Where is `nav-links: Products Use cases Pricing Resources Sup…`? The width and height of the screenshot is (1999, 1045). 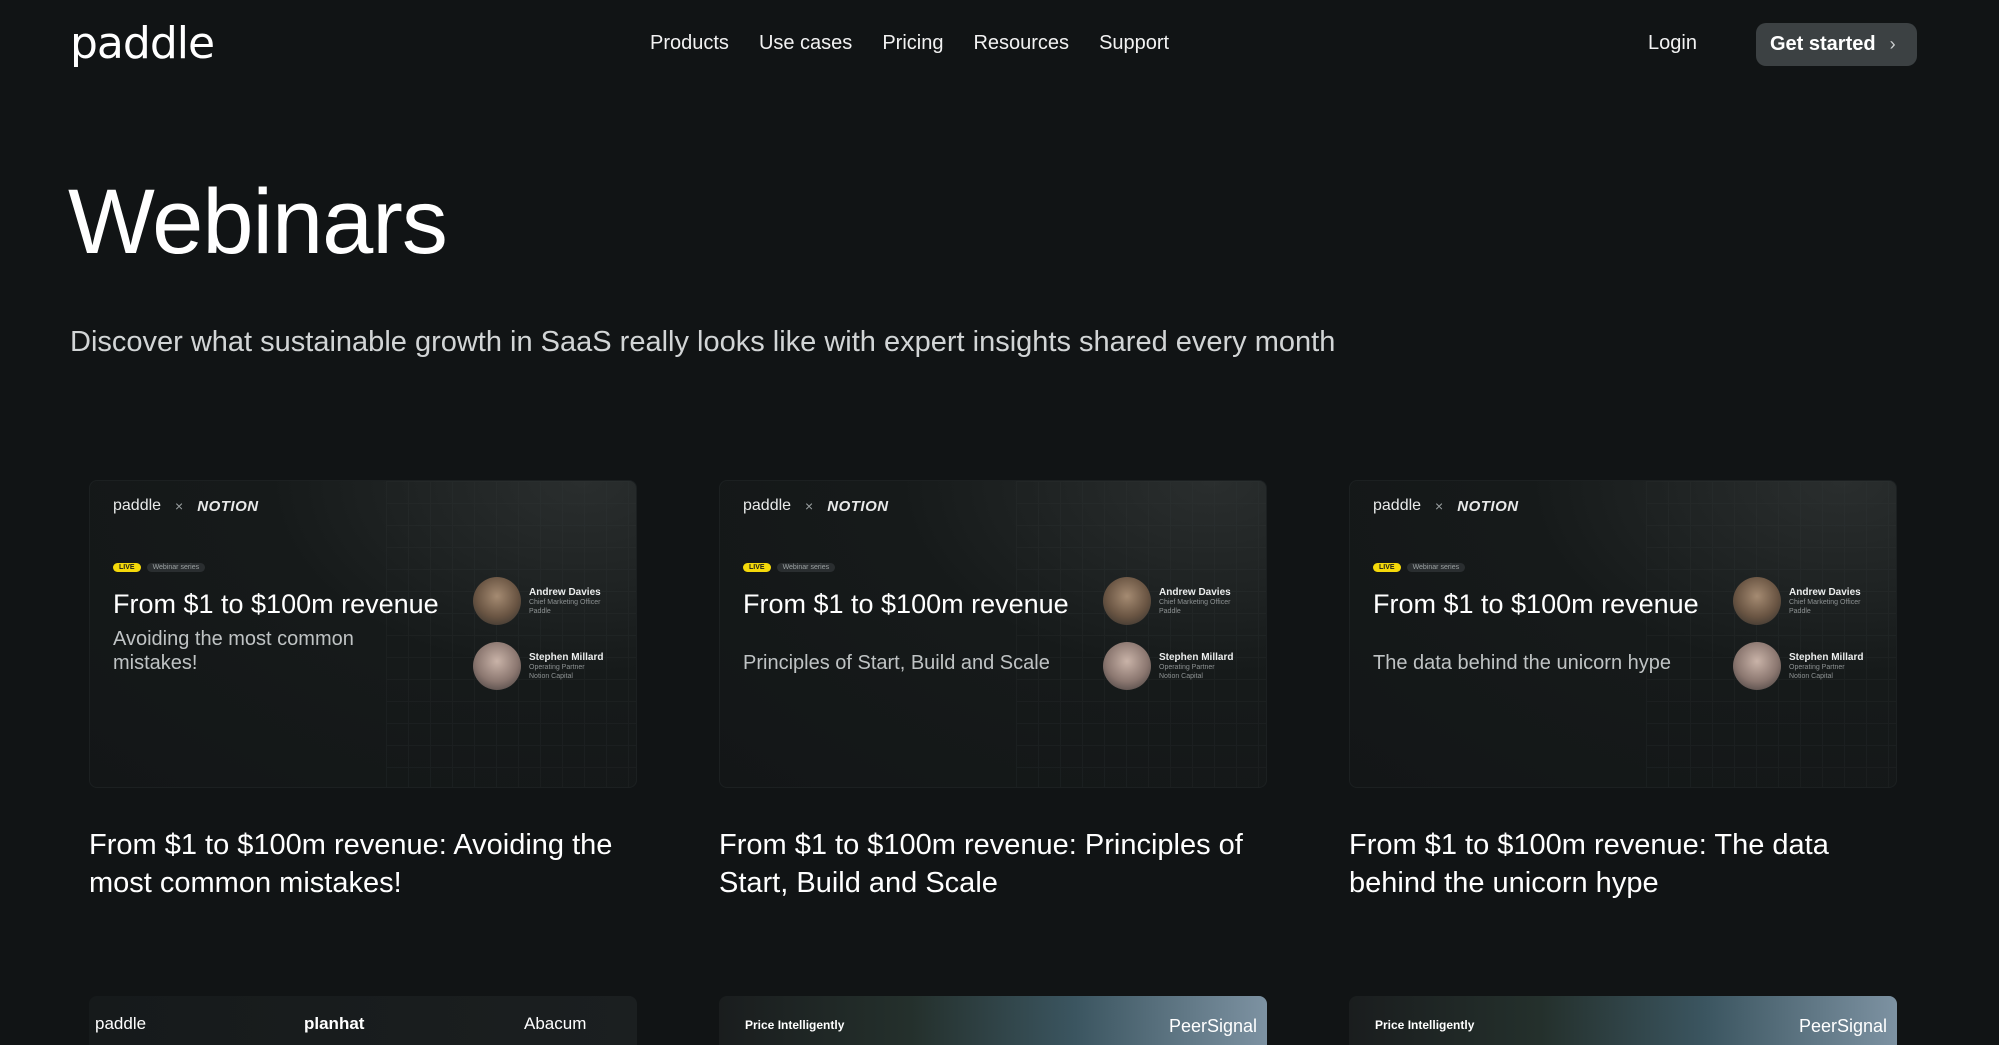
nav-links: Products Use cases Pricing Resources Sup… is located at coordinates (909, 43).